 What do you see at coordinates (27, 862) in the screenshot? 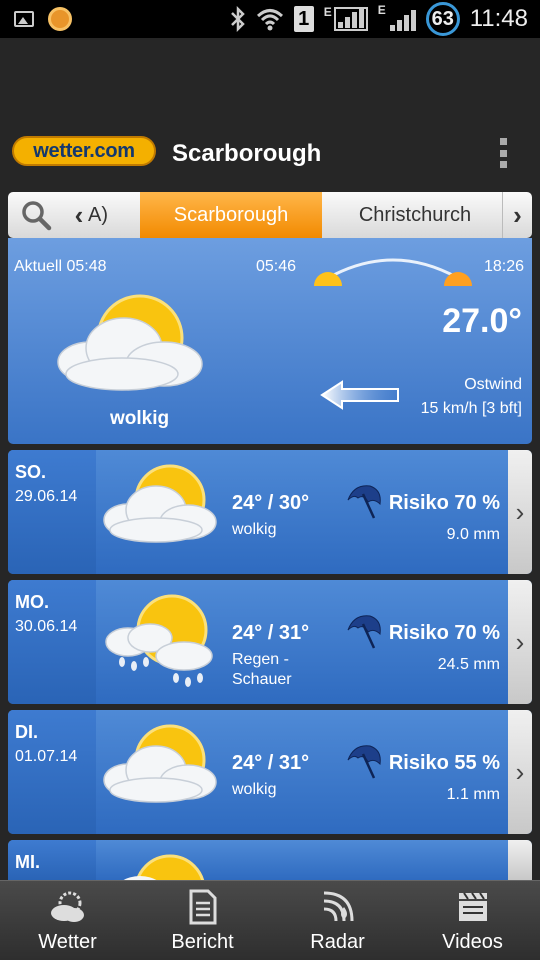
I see `day-name: MI.` at bounding box center [27, 862].